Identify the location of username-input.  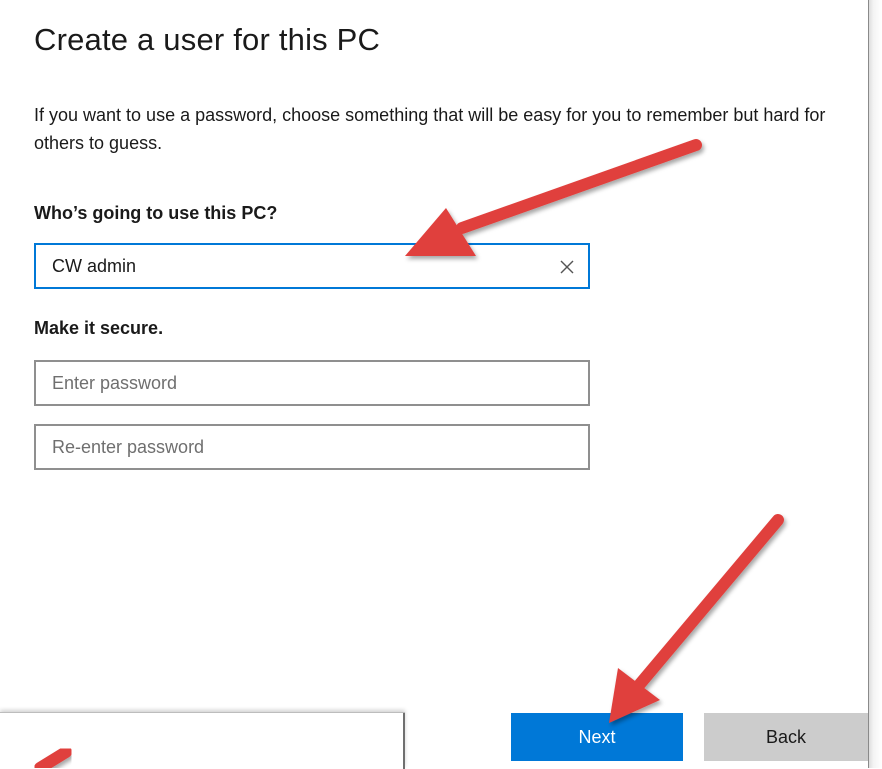
(312, 266).